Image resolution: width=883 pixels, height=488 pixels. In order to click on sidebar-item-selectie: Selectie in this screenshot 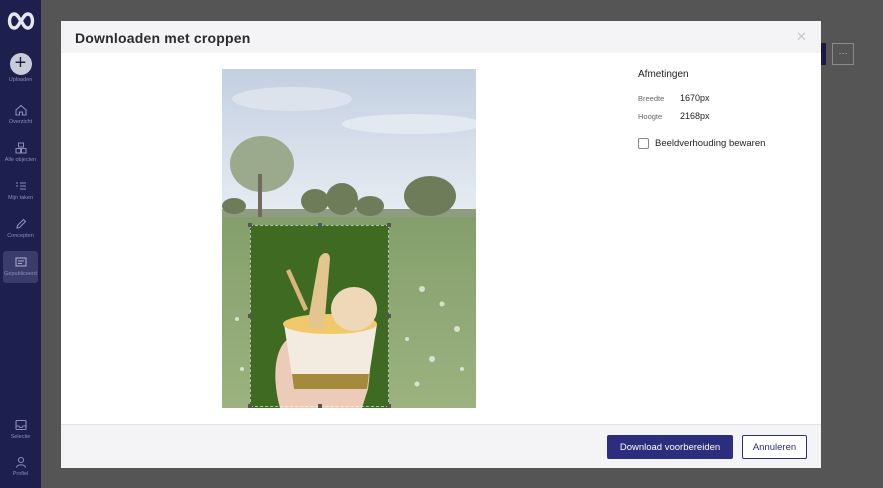, I will do `click(20, 429)`.